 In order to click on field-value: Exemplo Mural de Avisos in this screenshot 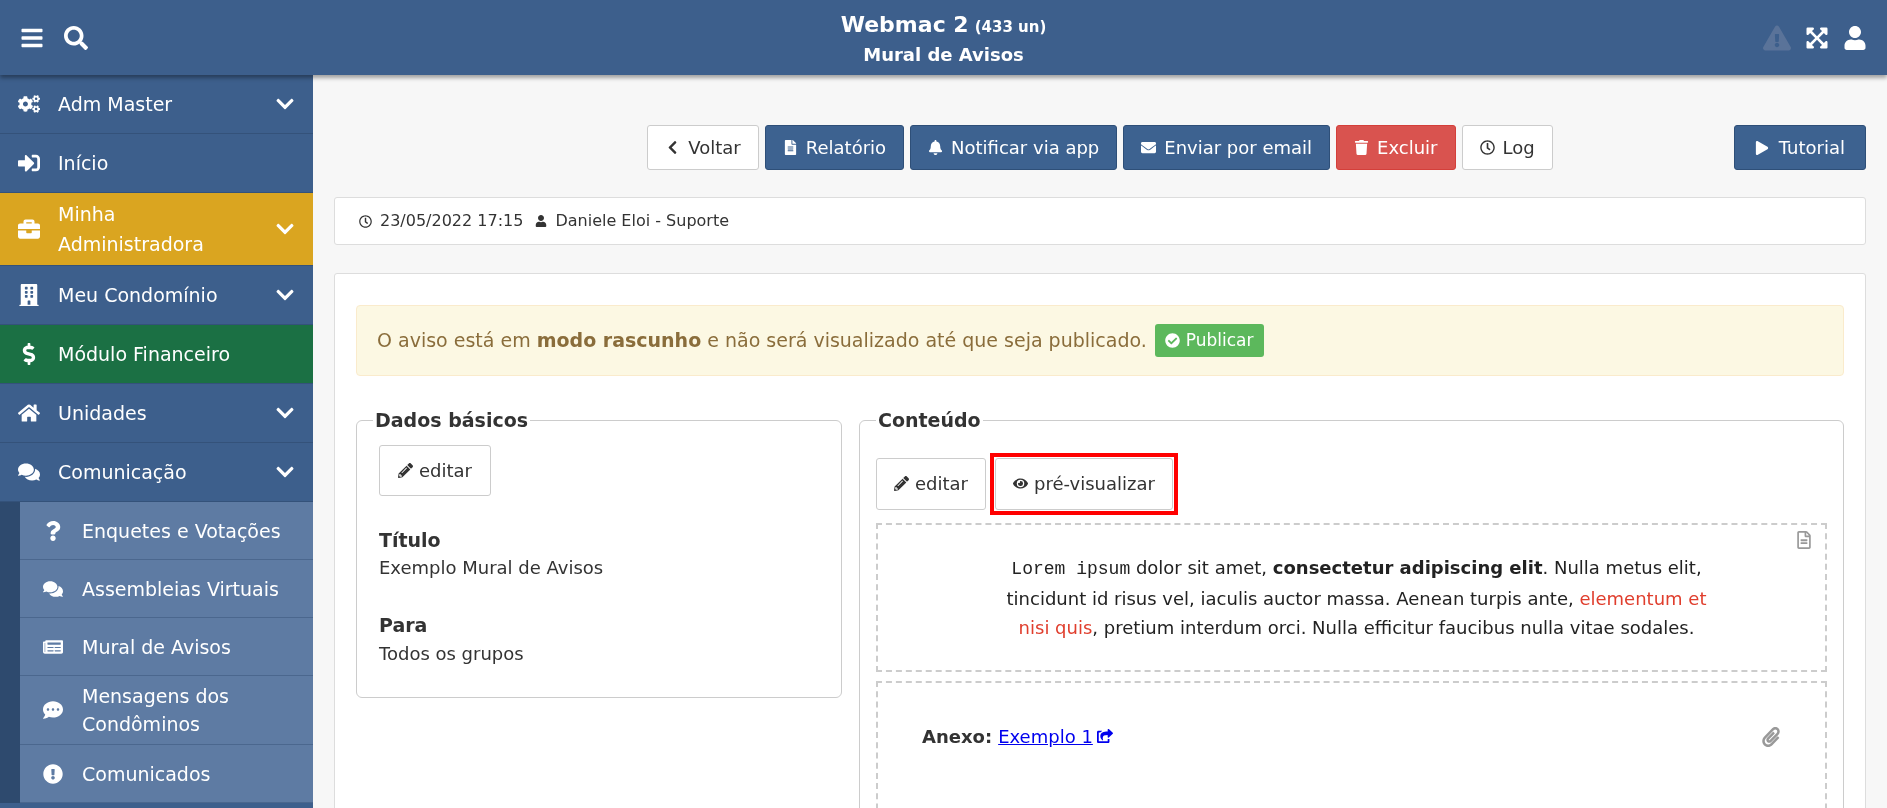, I will do `click(492, 568)`.